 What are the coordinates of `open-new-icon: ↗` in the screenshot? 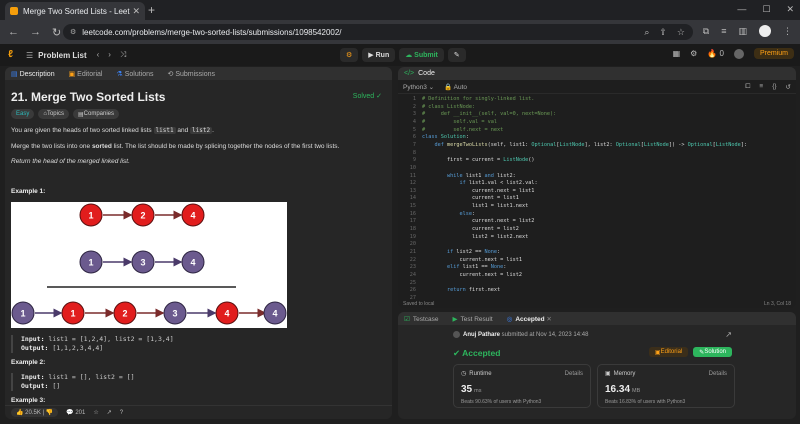 It's located at (728, 334).